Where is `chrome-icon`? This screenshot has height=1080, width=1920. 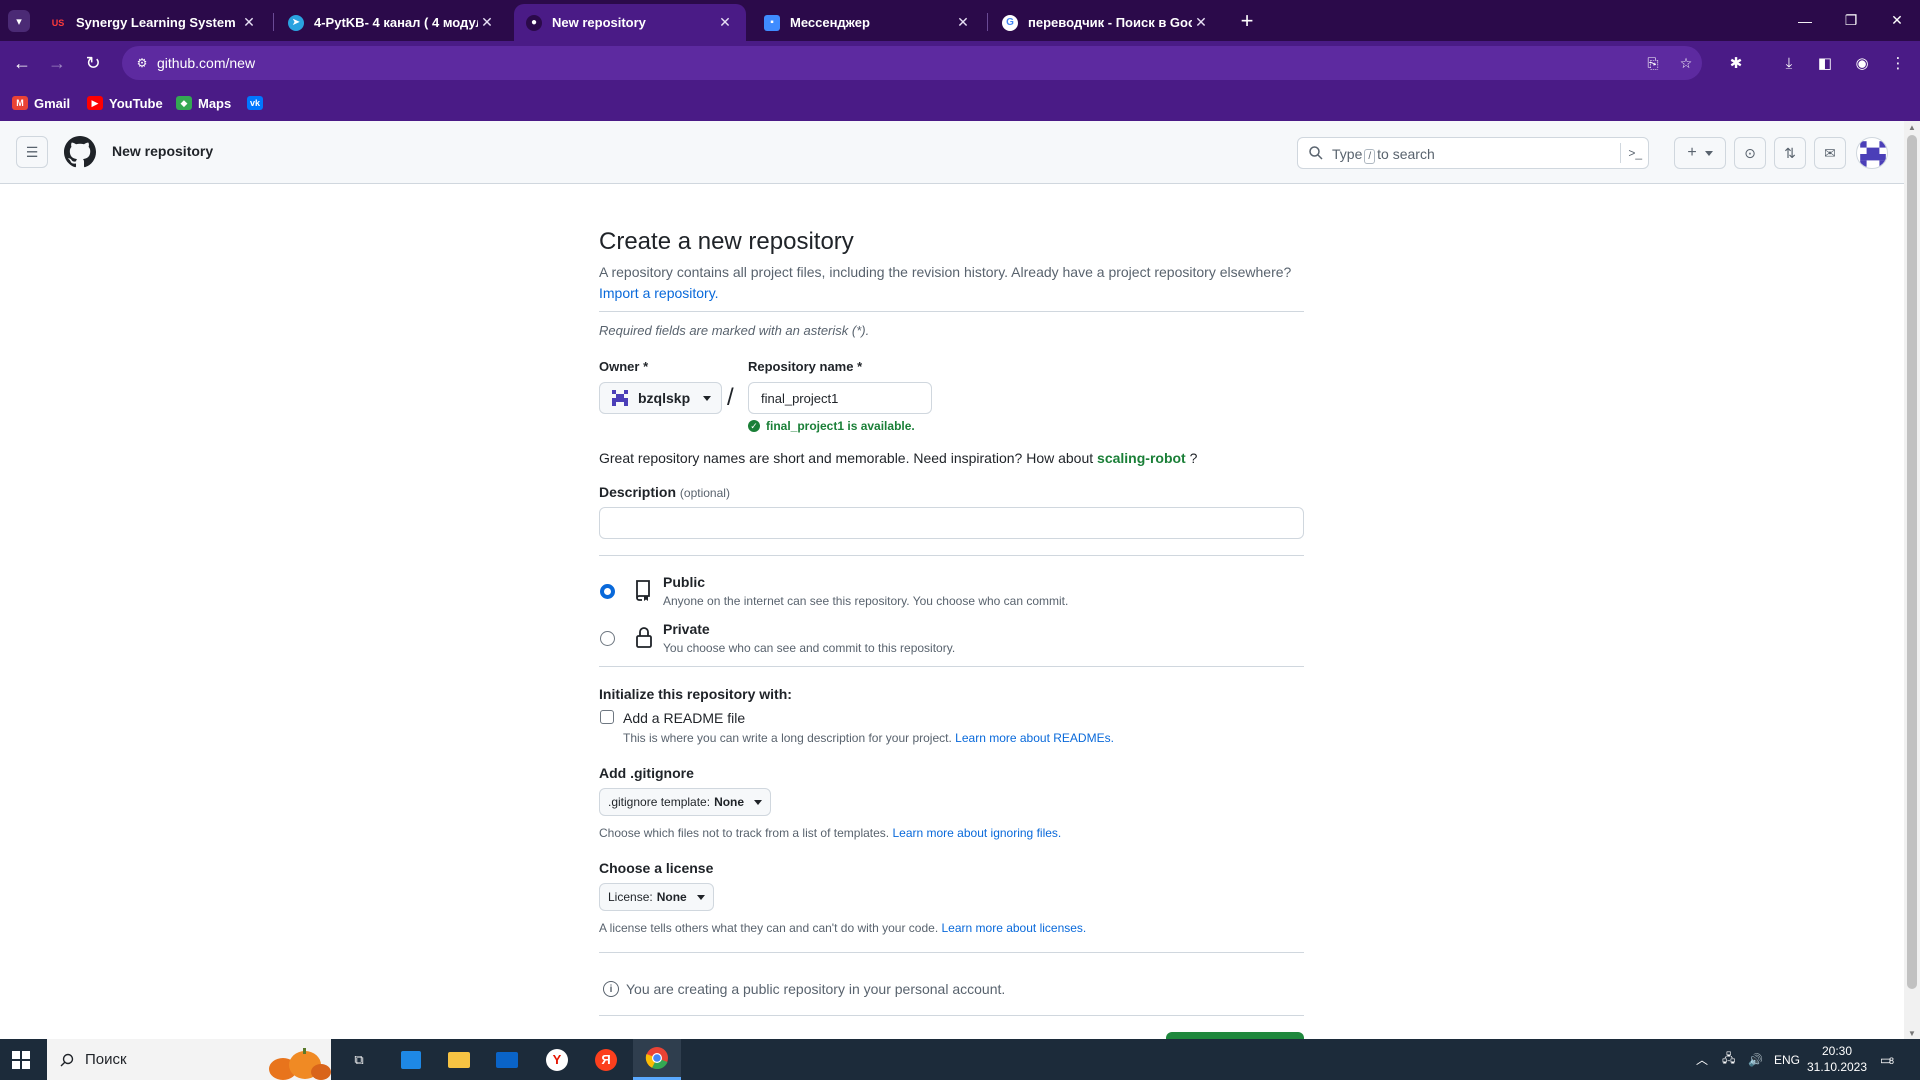
chrome-icon is located at coordinates (657, 1059).